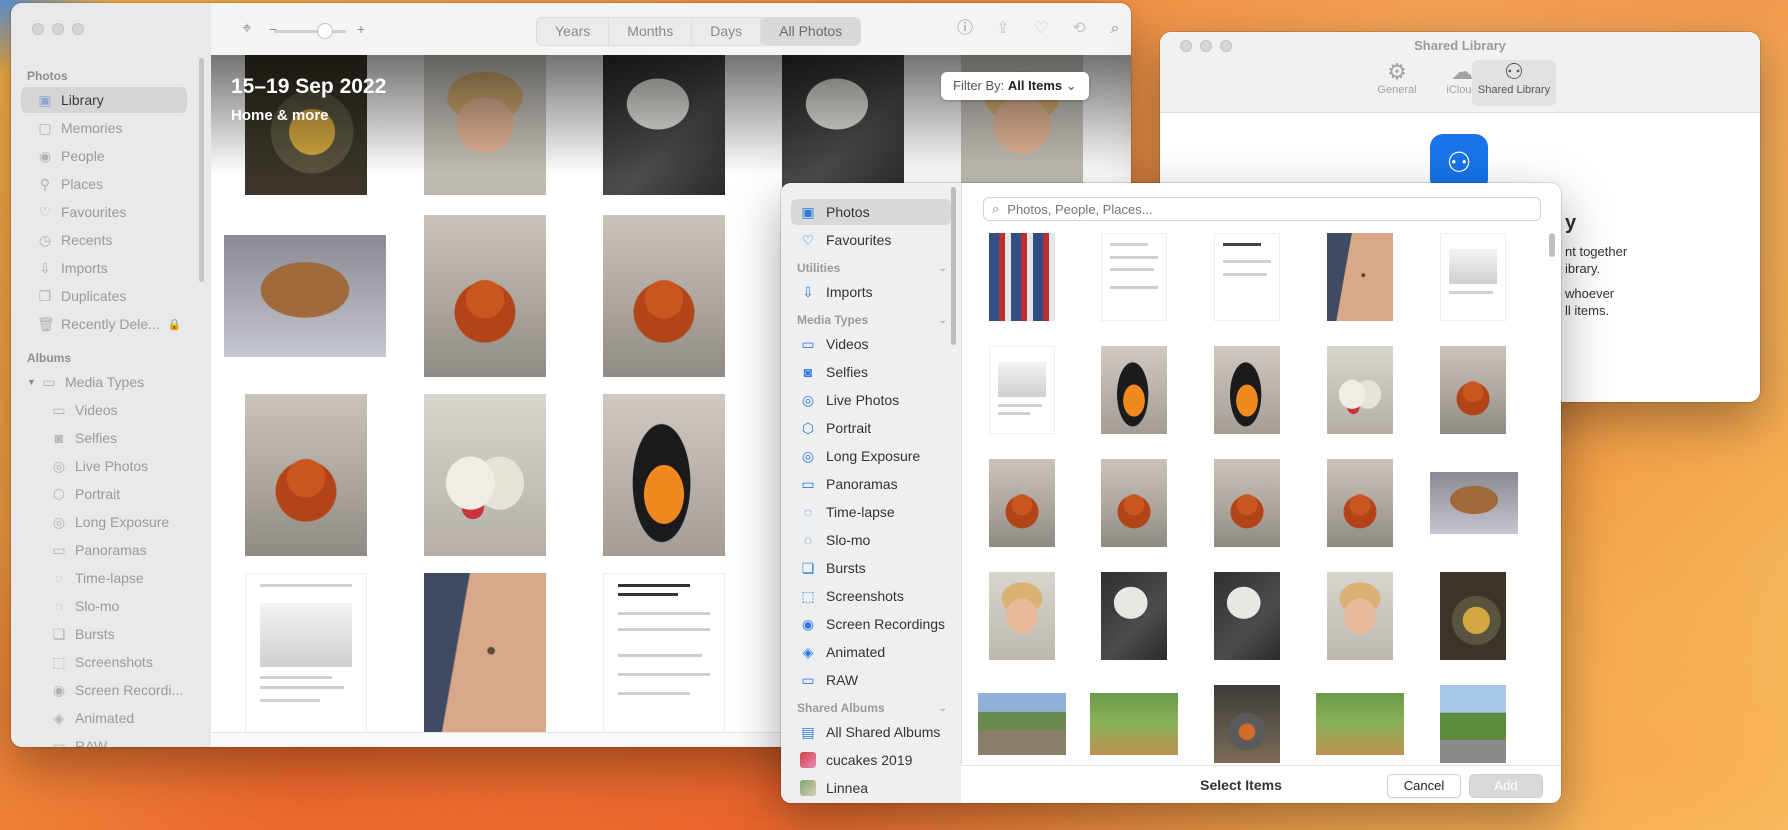 The image size is (1788, 830). I want to click on sidebar-item-places: ⚲ Places, so click(104, 184).